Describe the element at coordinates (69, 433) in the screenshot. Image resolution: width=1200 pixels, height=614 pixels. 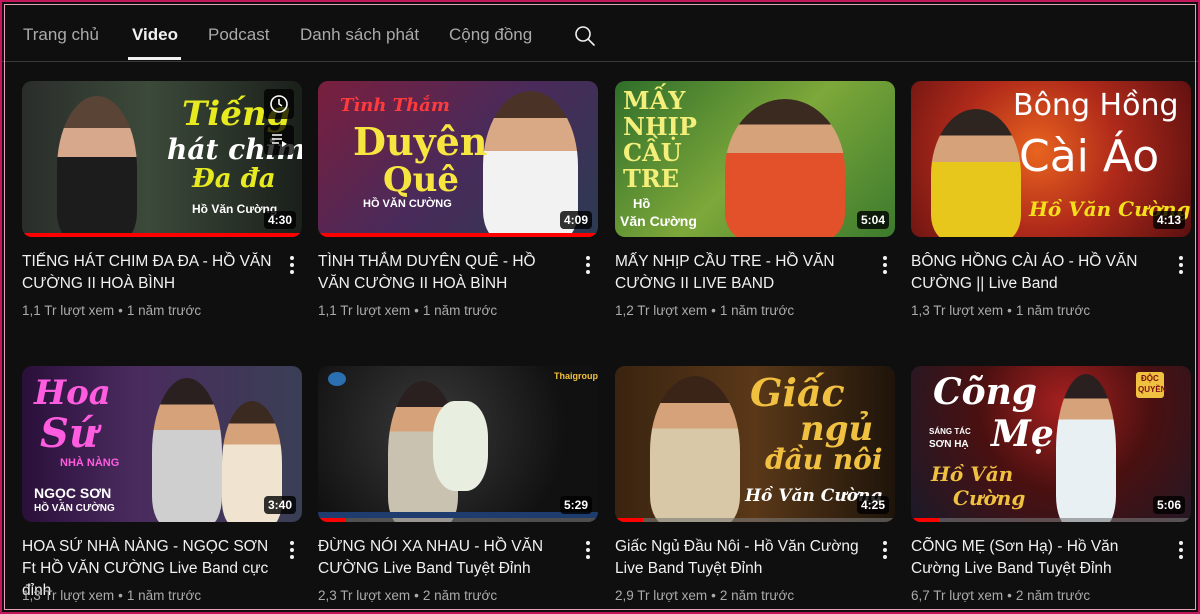
I see `thumbnail-title-line: Sứ` at that location.